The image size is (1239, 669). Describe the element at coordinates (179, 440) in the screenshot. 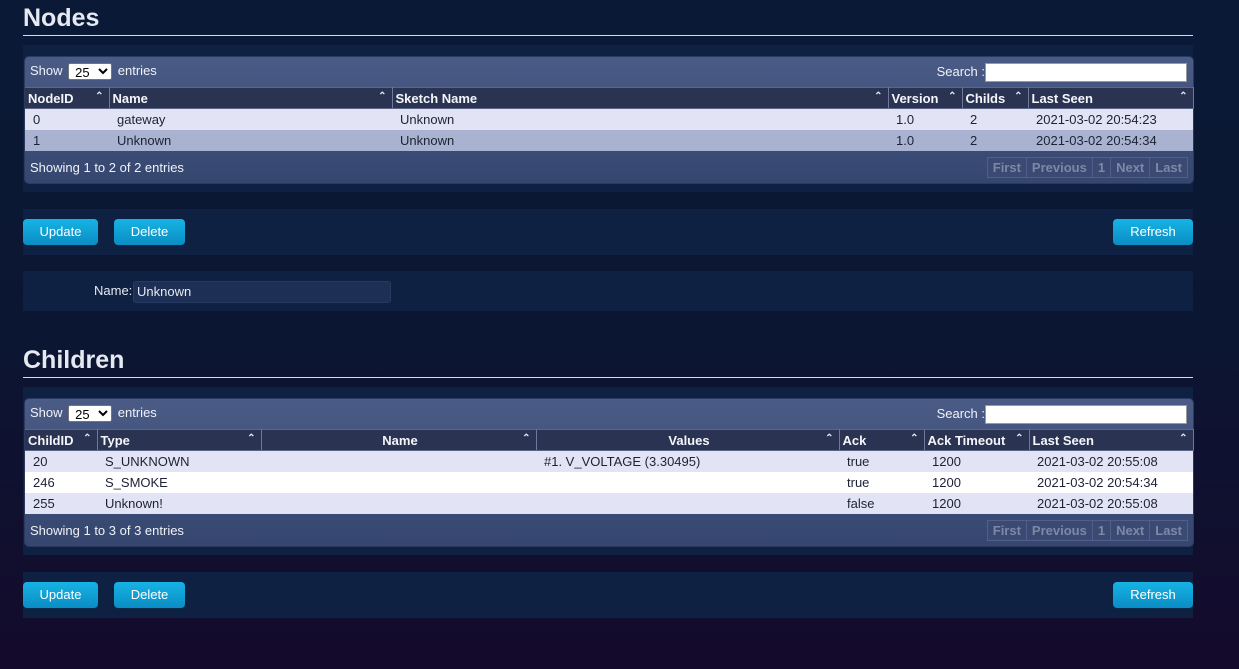

I see `children-col-header: Type ⌃` at that location.